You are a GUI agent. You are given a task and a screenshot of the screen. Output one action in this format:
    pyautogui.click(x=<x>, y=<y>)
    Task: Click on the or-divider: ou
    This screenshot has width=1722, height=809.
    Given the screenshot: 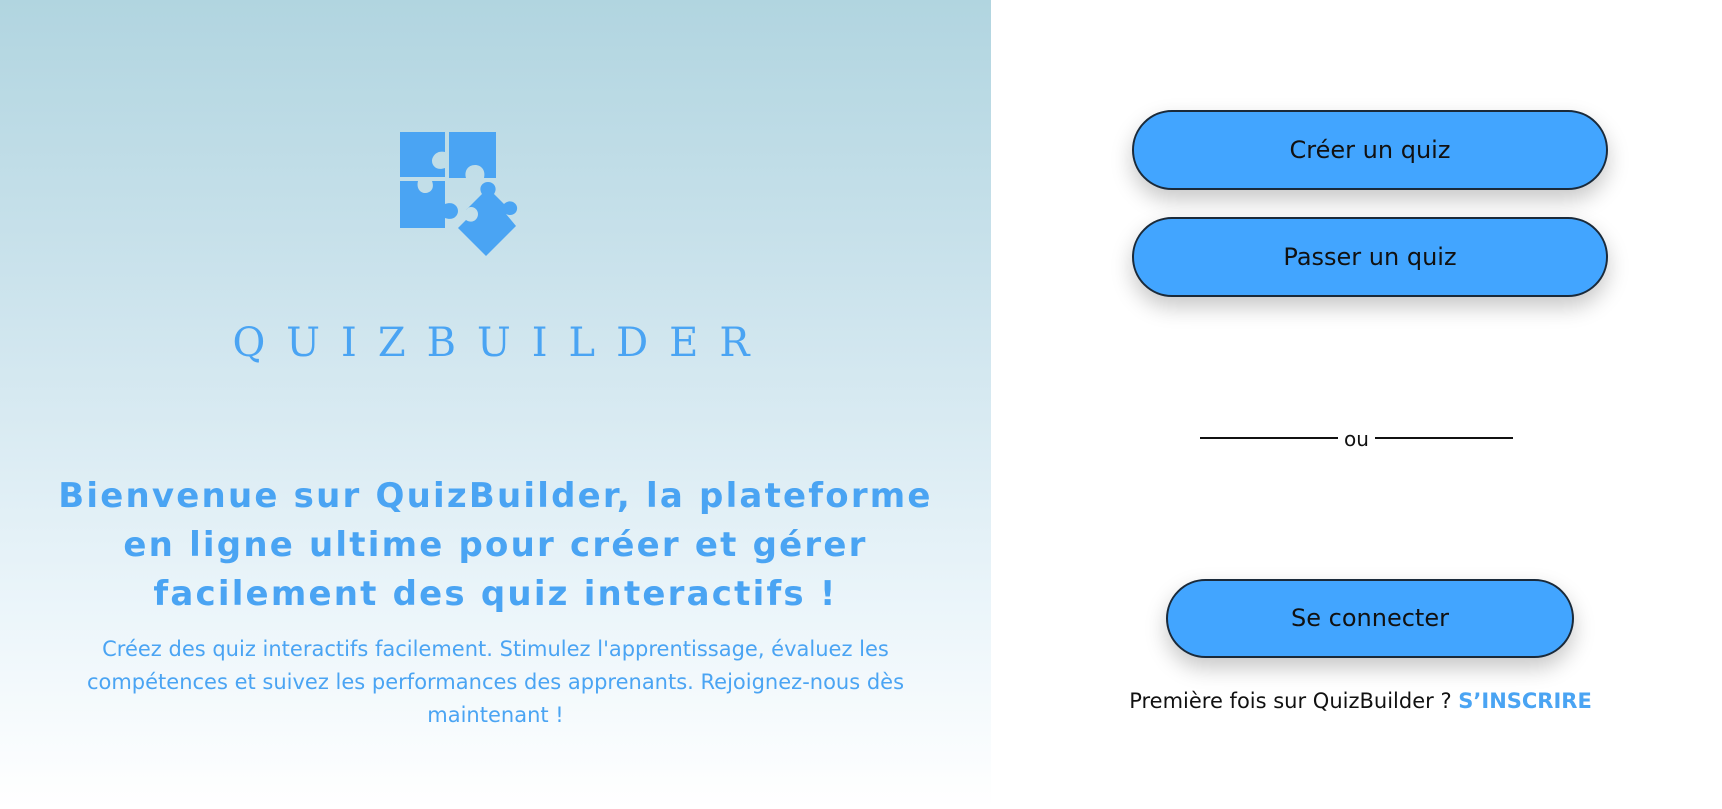 What is the action you would take?
    pyautogui.click(x=1356, y=439)
    